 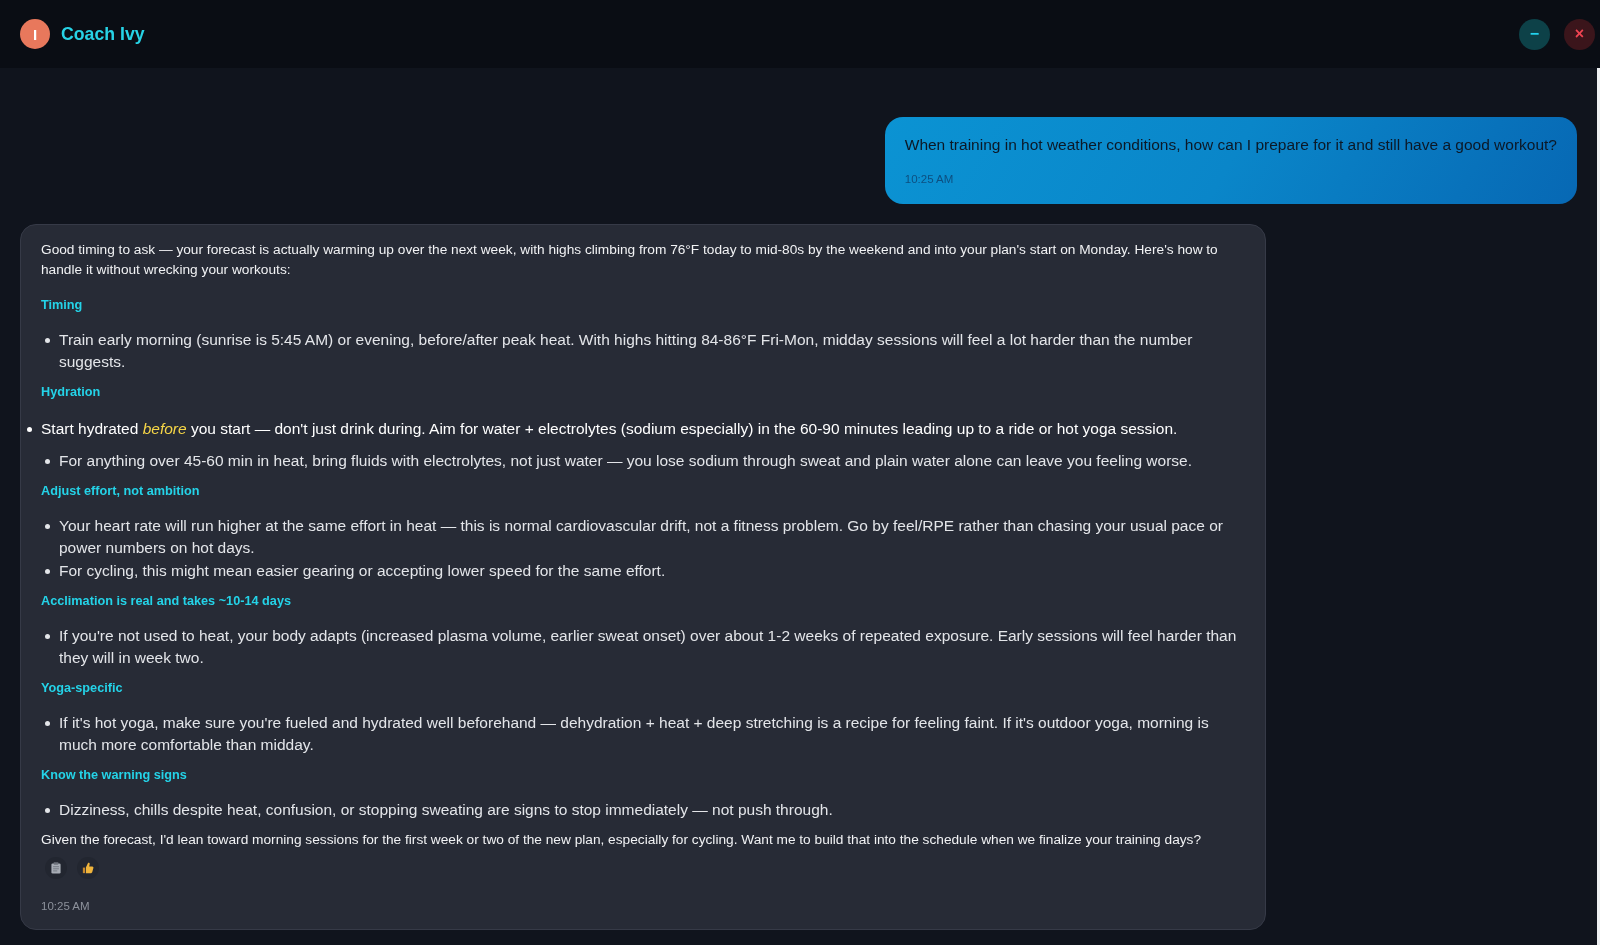 I want to click on section-heading: Hydration, so click(x=71, y=392).